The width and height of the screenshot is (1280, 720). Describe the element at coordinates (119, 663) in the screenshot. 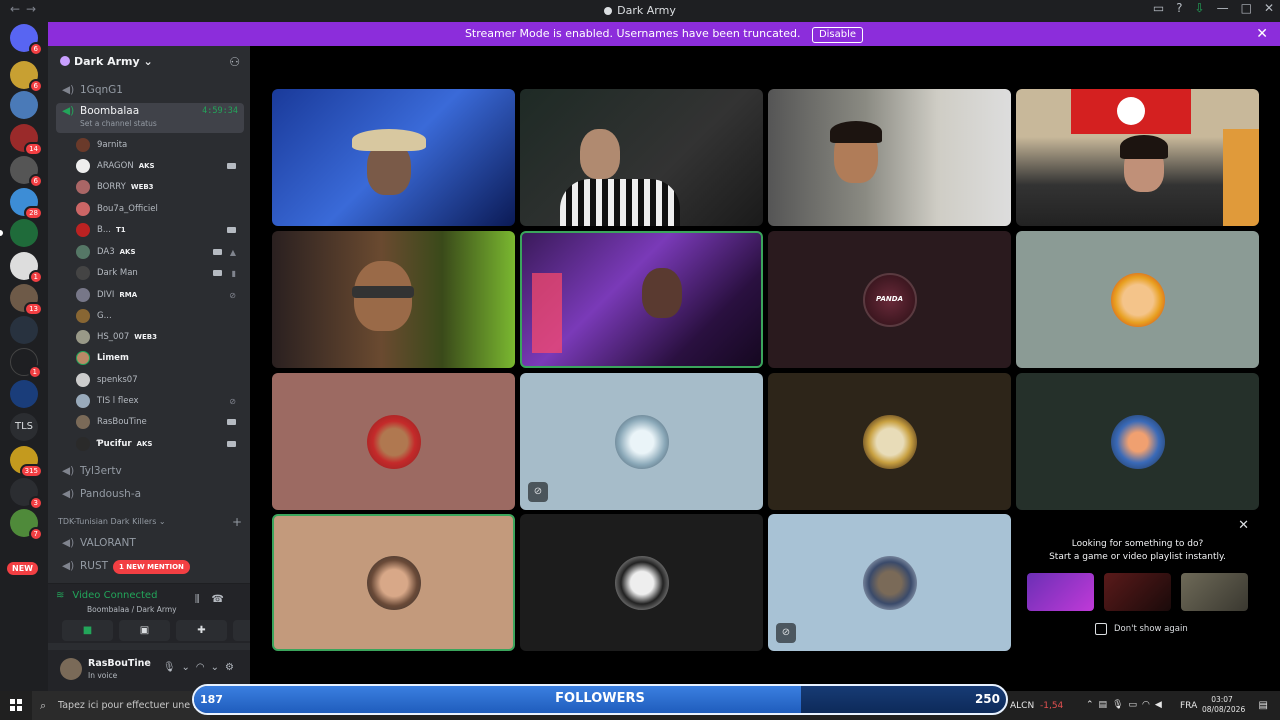

I see `user-name: RasBouTine` at that location.